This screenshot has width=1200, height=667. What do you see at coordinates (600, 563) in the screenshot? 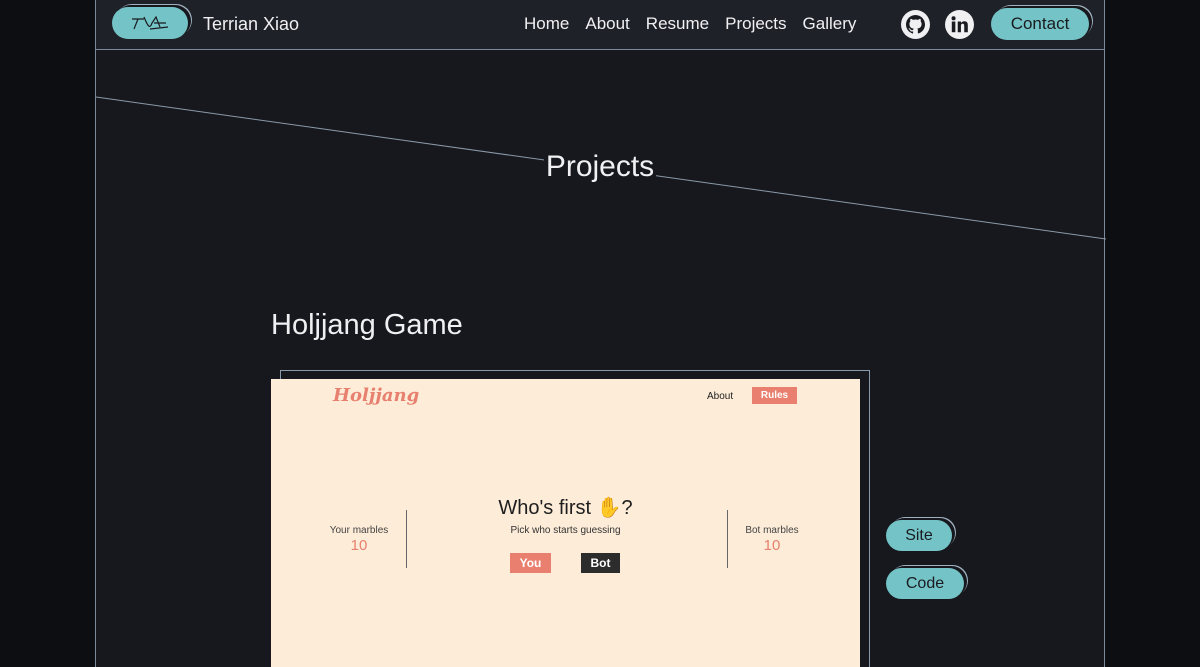
I see `preview-bot-button: Bot` at bounding box center [600, 563].